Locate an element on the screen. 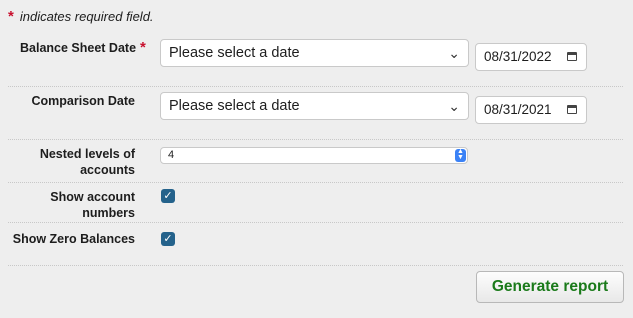 The width and height of the screenshot is (633, 318). nested-levels-select: 4 ▲ ▼ is located at coordinates (314, 155).